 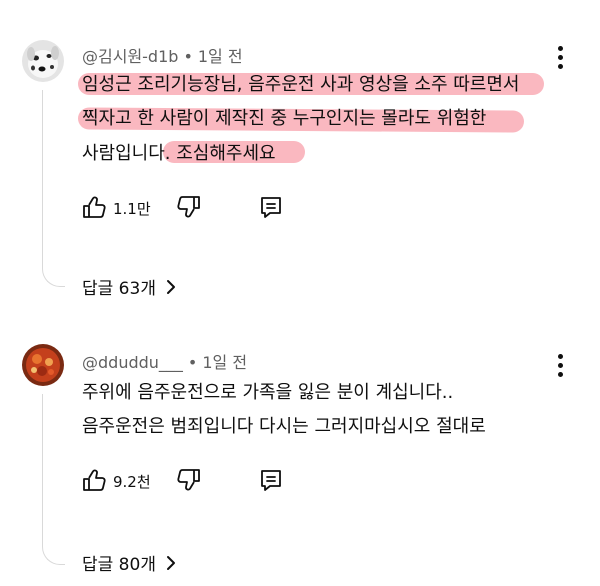 I want to click on comment-text-line: 임성근 조리기능장님, 음주운전 사과 영상을 소주 따르면서, so click(x=301, y=84).